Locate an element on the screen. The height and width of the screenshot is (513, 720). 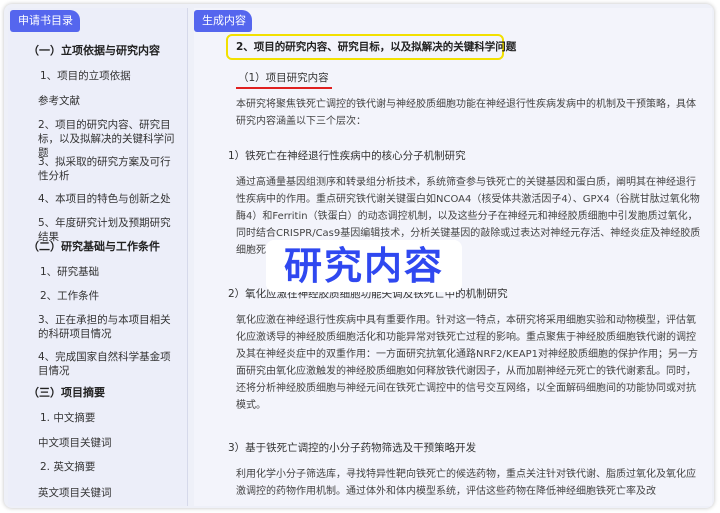
section1-title: 1）铁死亡在神经退行性疾病中的核心分子机制研究 is located at coordinates (347, 156).